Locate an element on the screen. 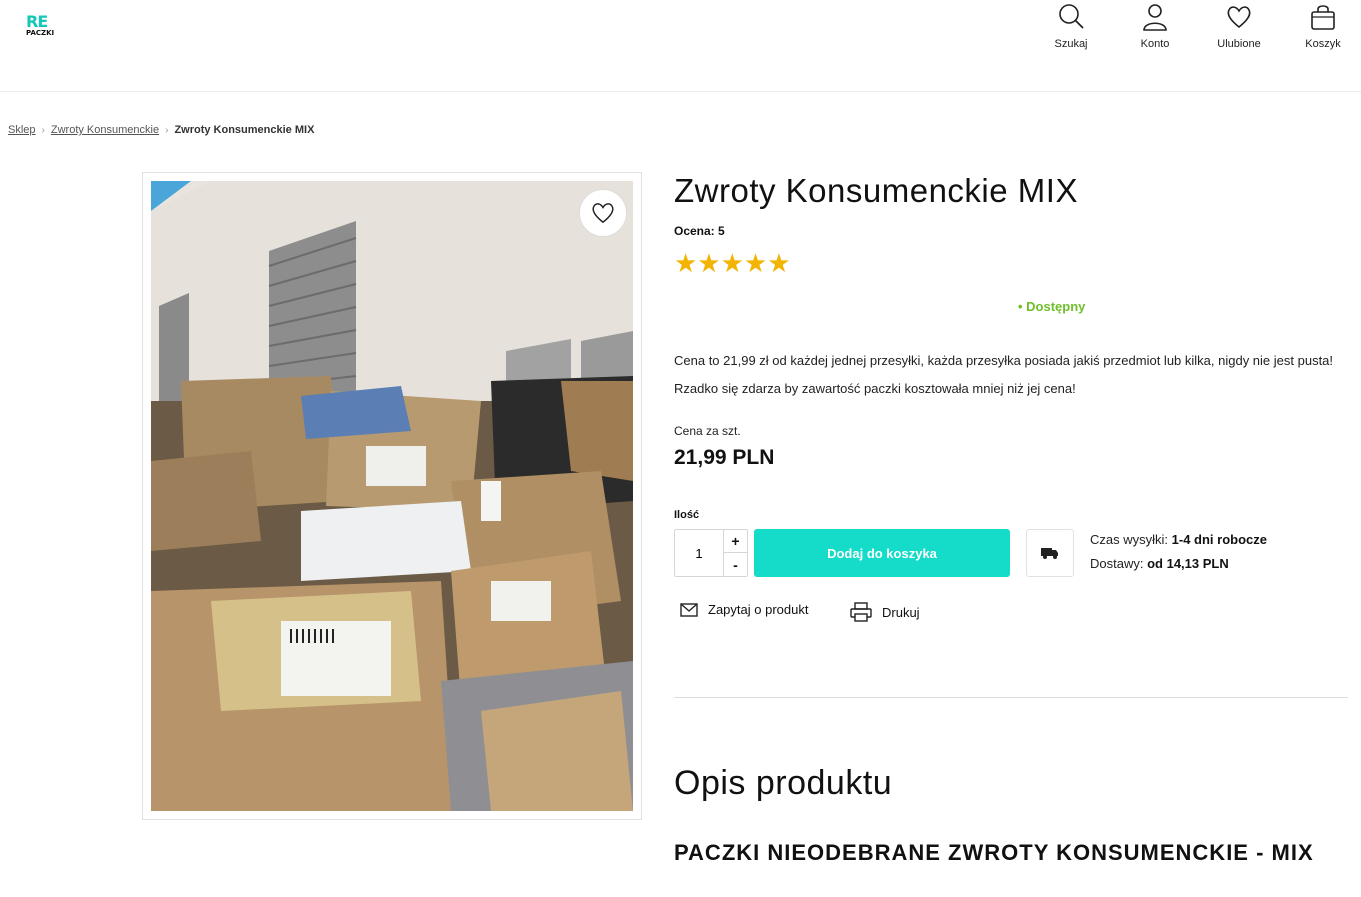 This screenshot has height=897, width=1361. delivery-label: Dostawy: is located at coordinates (1117, 563).